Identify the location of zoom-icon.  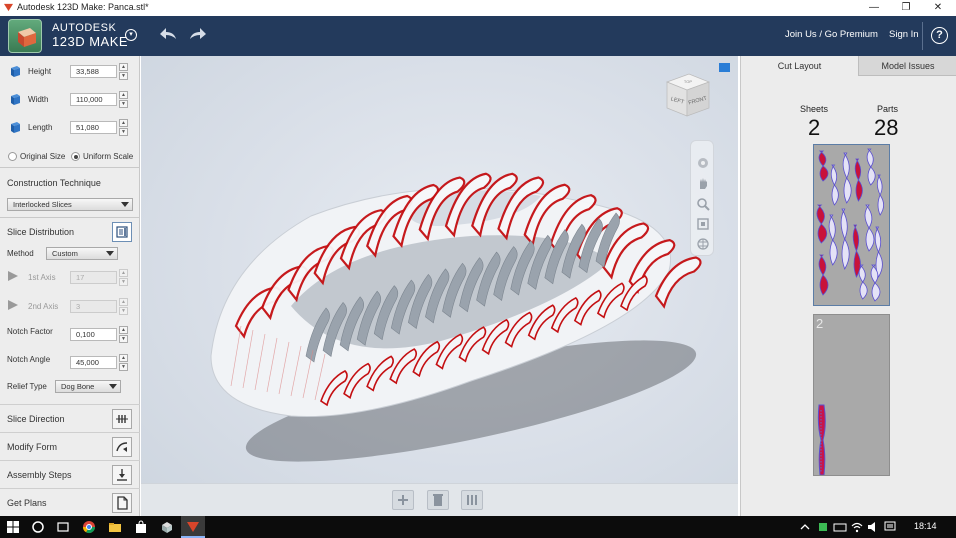
(703, 204).